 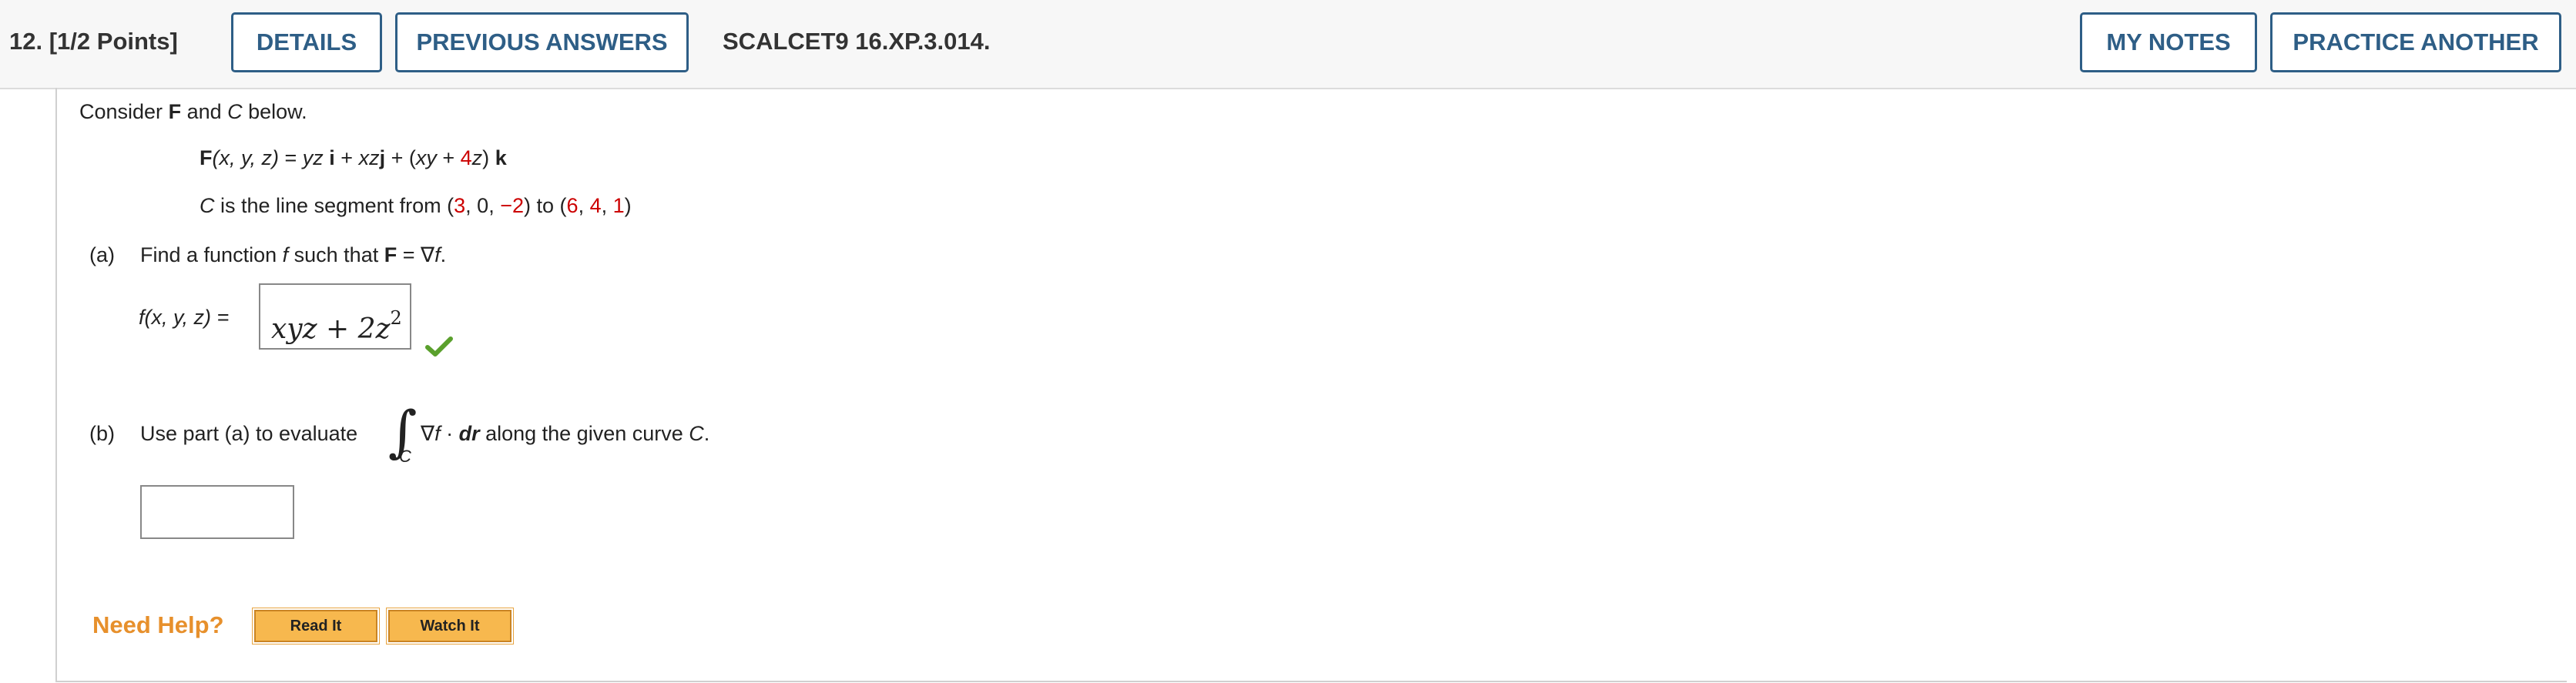 What do you see at coordinates (405, 456) in the screenshot?
I see `integral-subscript: C` at bounding box center [405, 456].